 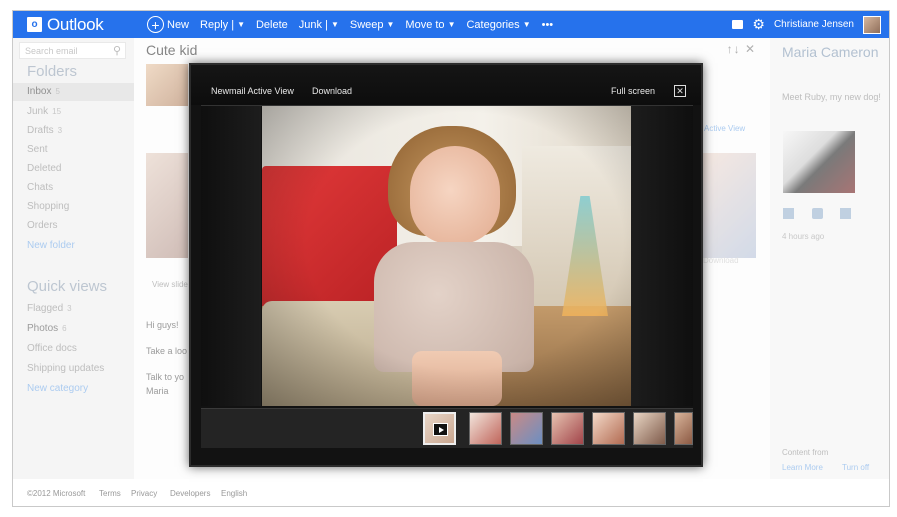 I want to click on junk-label: Junk |, so click(x=313, y=24).